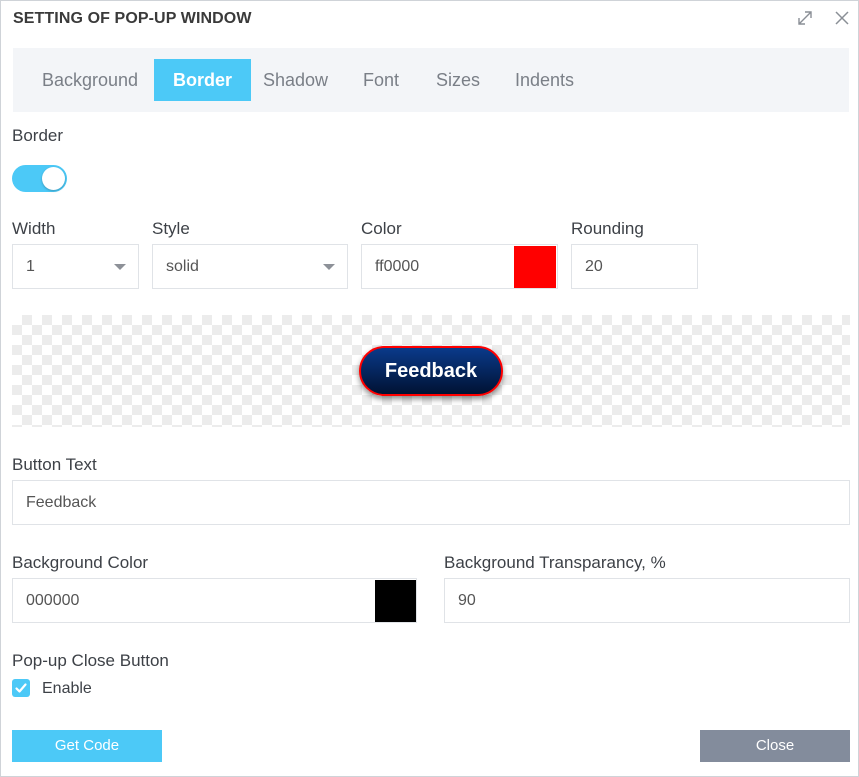  Describe the element at coordinates (90, 80) in the screenshot. I see `tab-background: Background` at that location.